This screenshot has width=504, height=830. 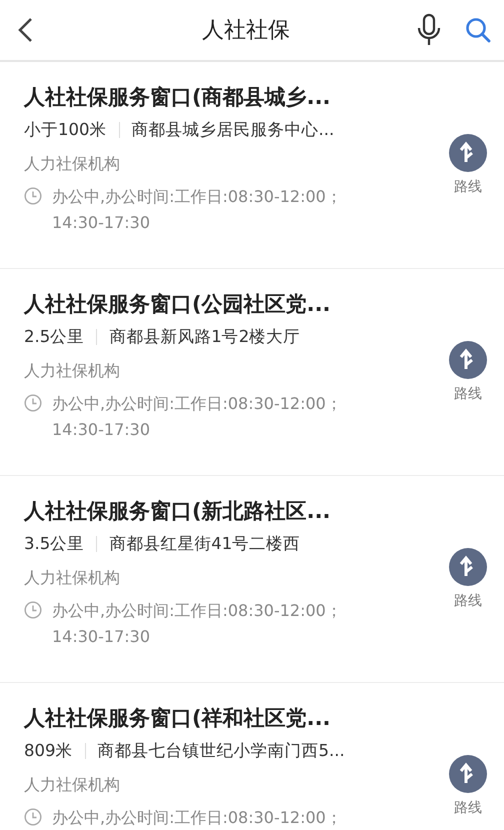 I want to click on microphone-icon, so click(x=429, y=30).